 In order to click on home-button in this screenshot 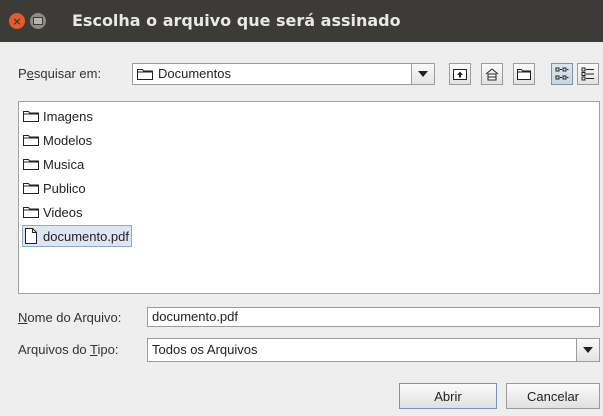, I will do `click(492, 74)`.